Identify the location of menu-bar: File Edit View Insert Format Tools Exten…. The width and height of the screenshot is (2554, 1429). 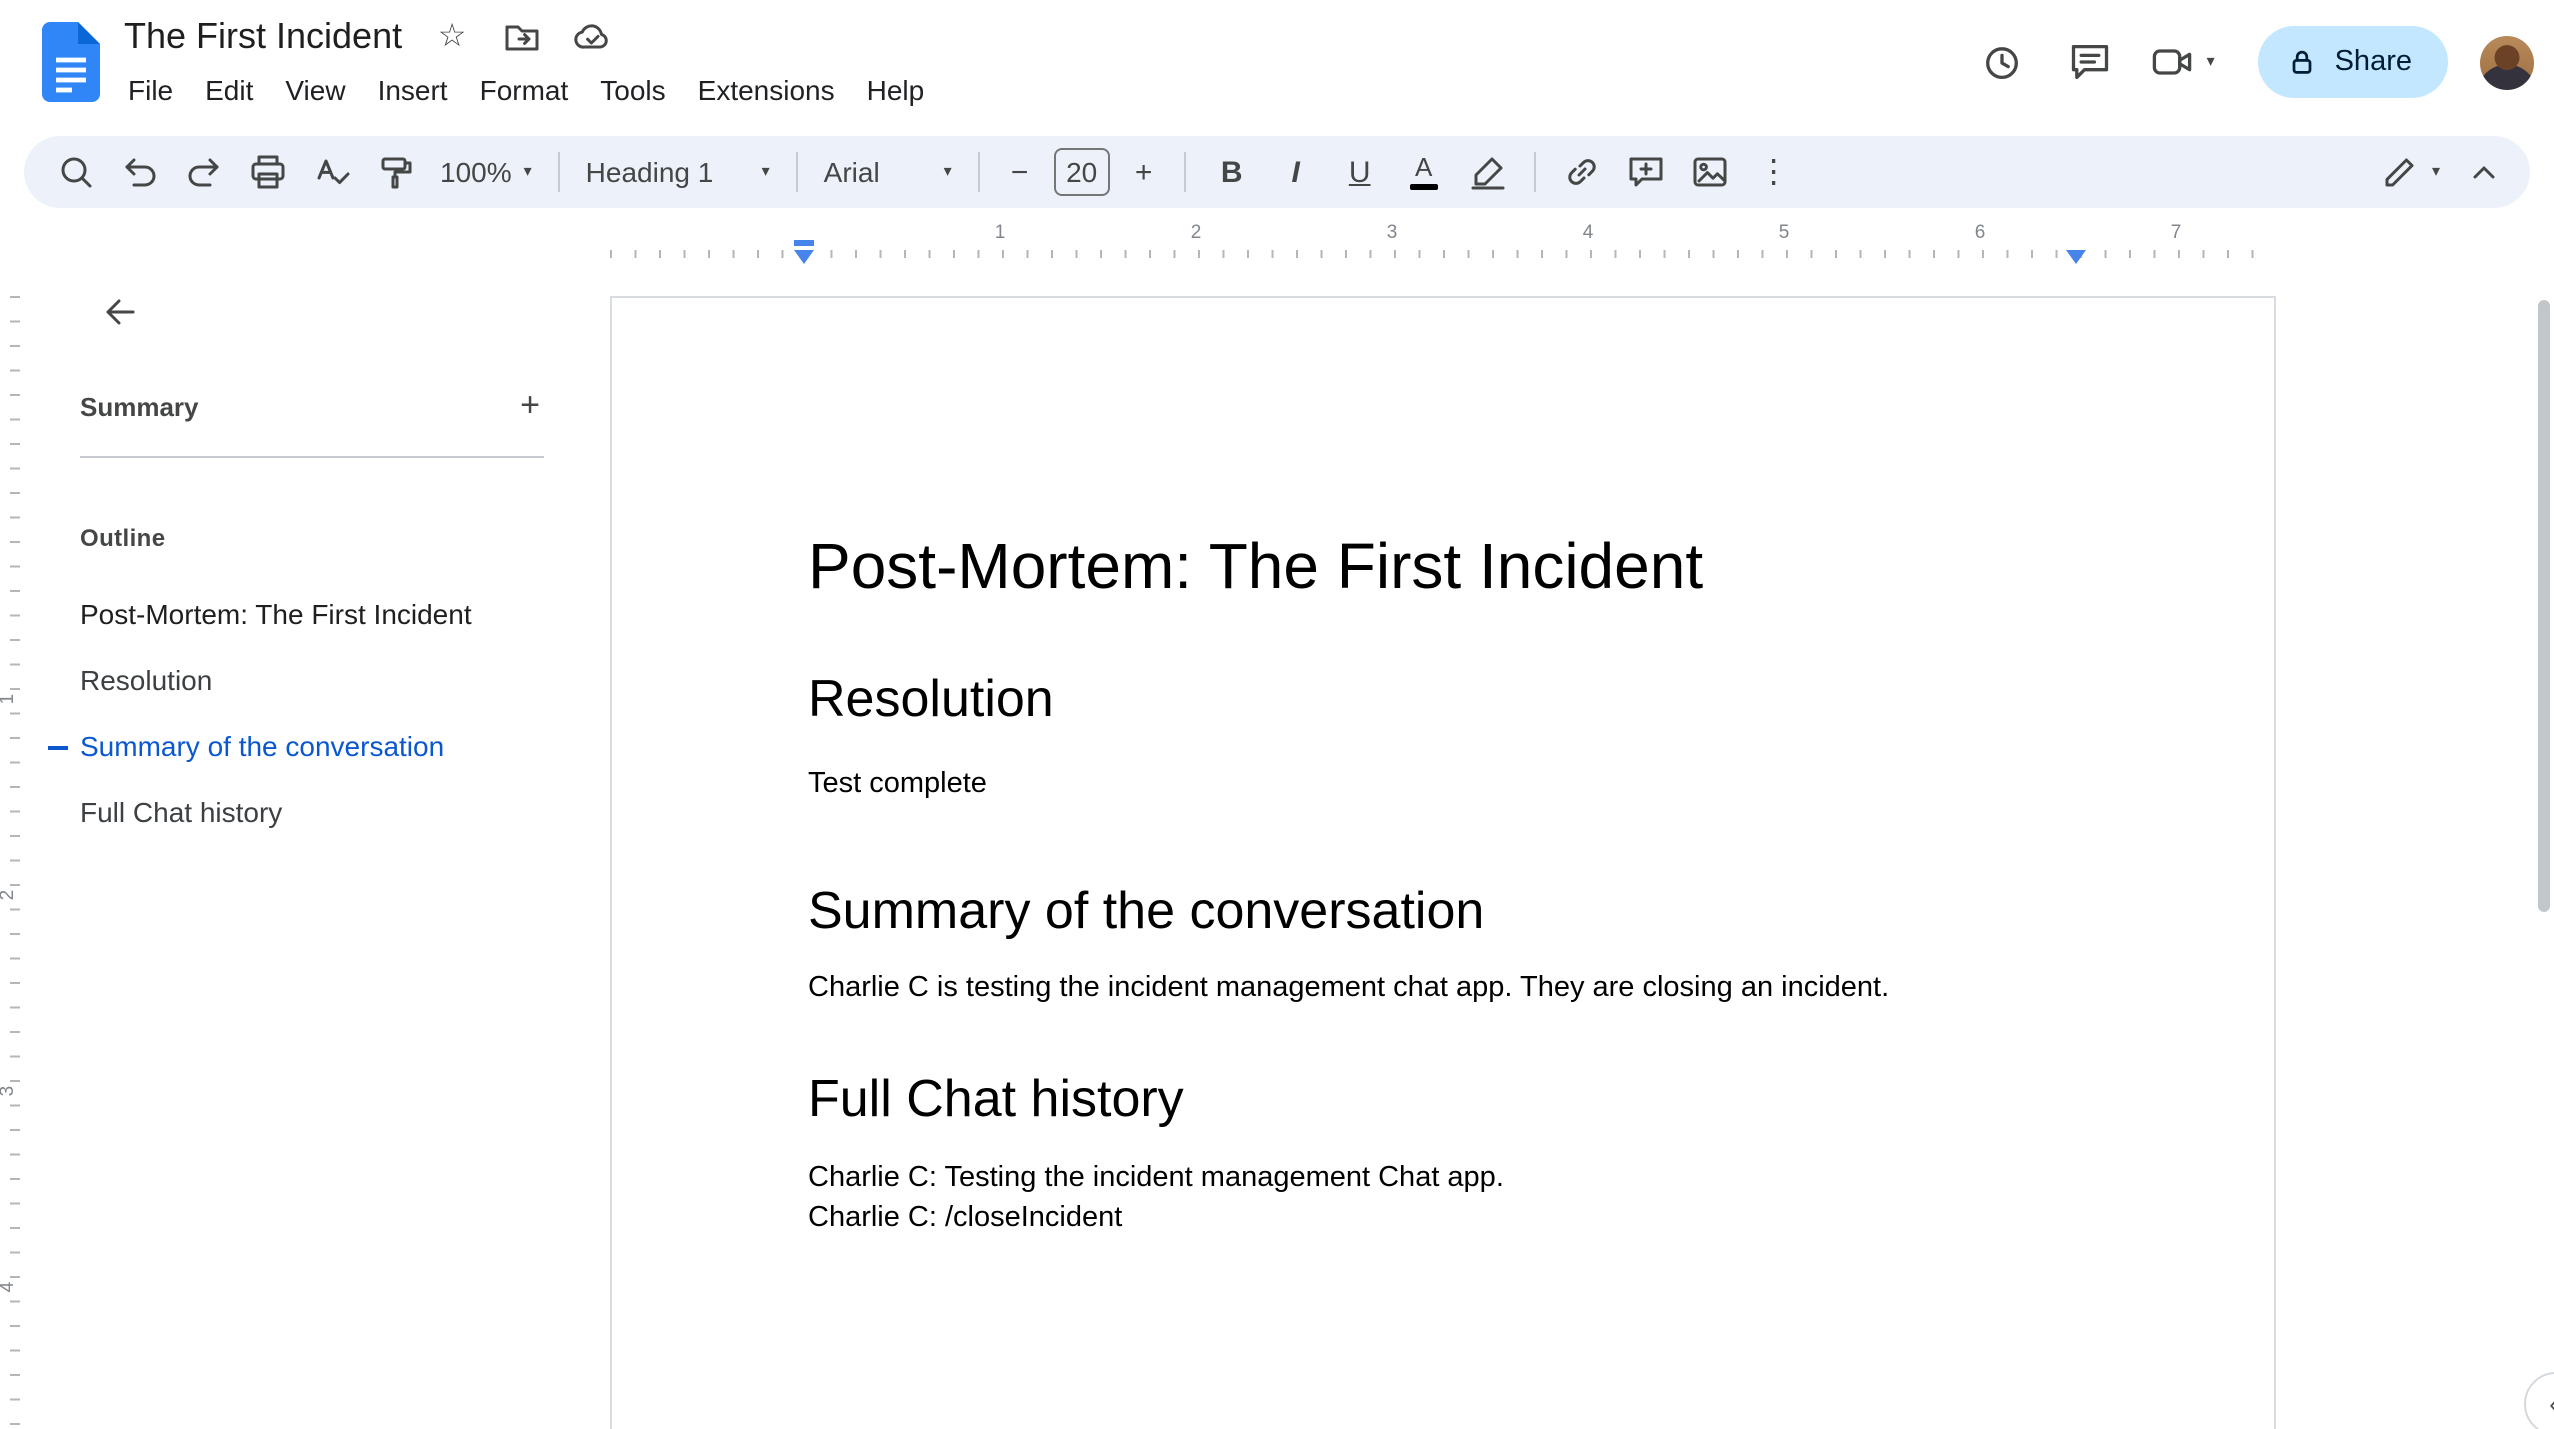
(526, 90).